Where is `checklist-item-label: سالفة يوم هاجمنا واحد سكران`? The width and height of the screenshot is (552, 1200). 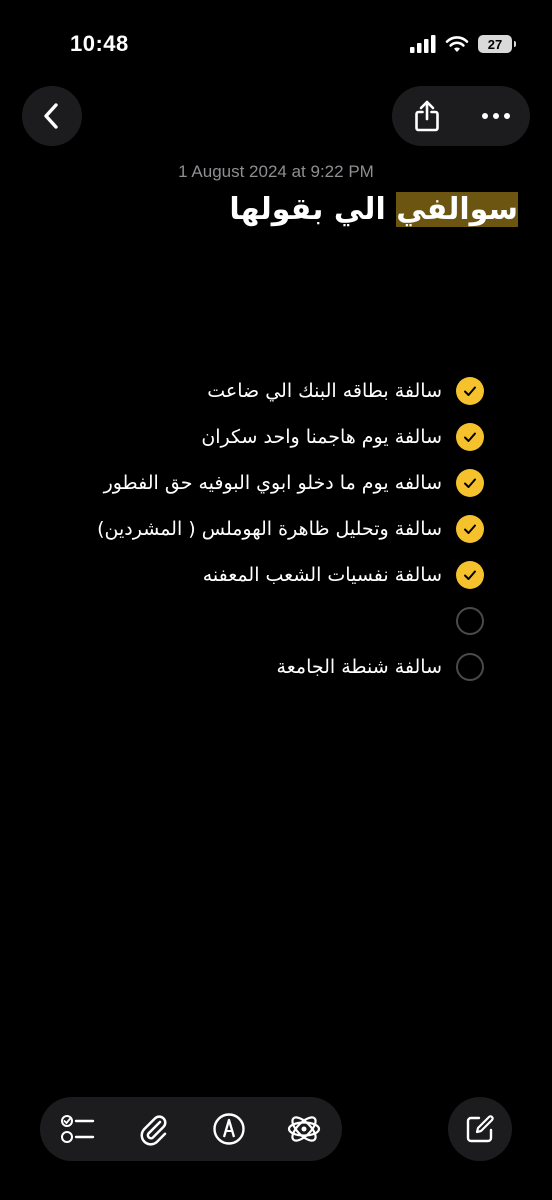
checklist-item-label: سالفة يوم هاجمنا واحد سكران is located at coordinates (321, 437).